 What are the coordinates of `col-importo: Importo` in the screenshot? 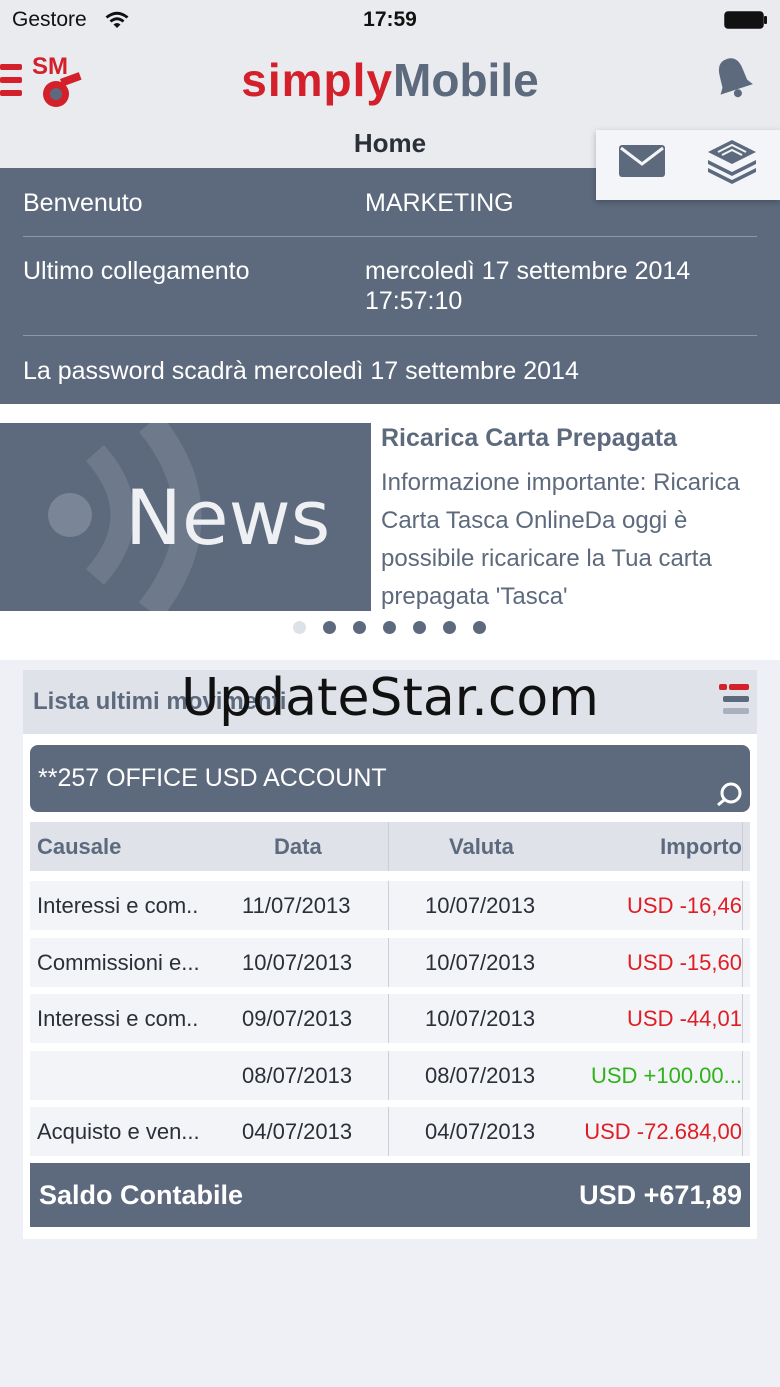 It's located at (701, 847).